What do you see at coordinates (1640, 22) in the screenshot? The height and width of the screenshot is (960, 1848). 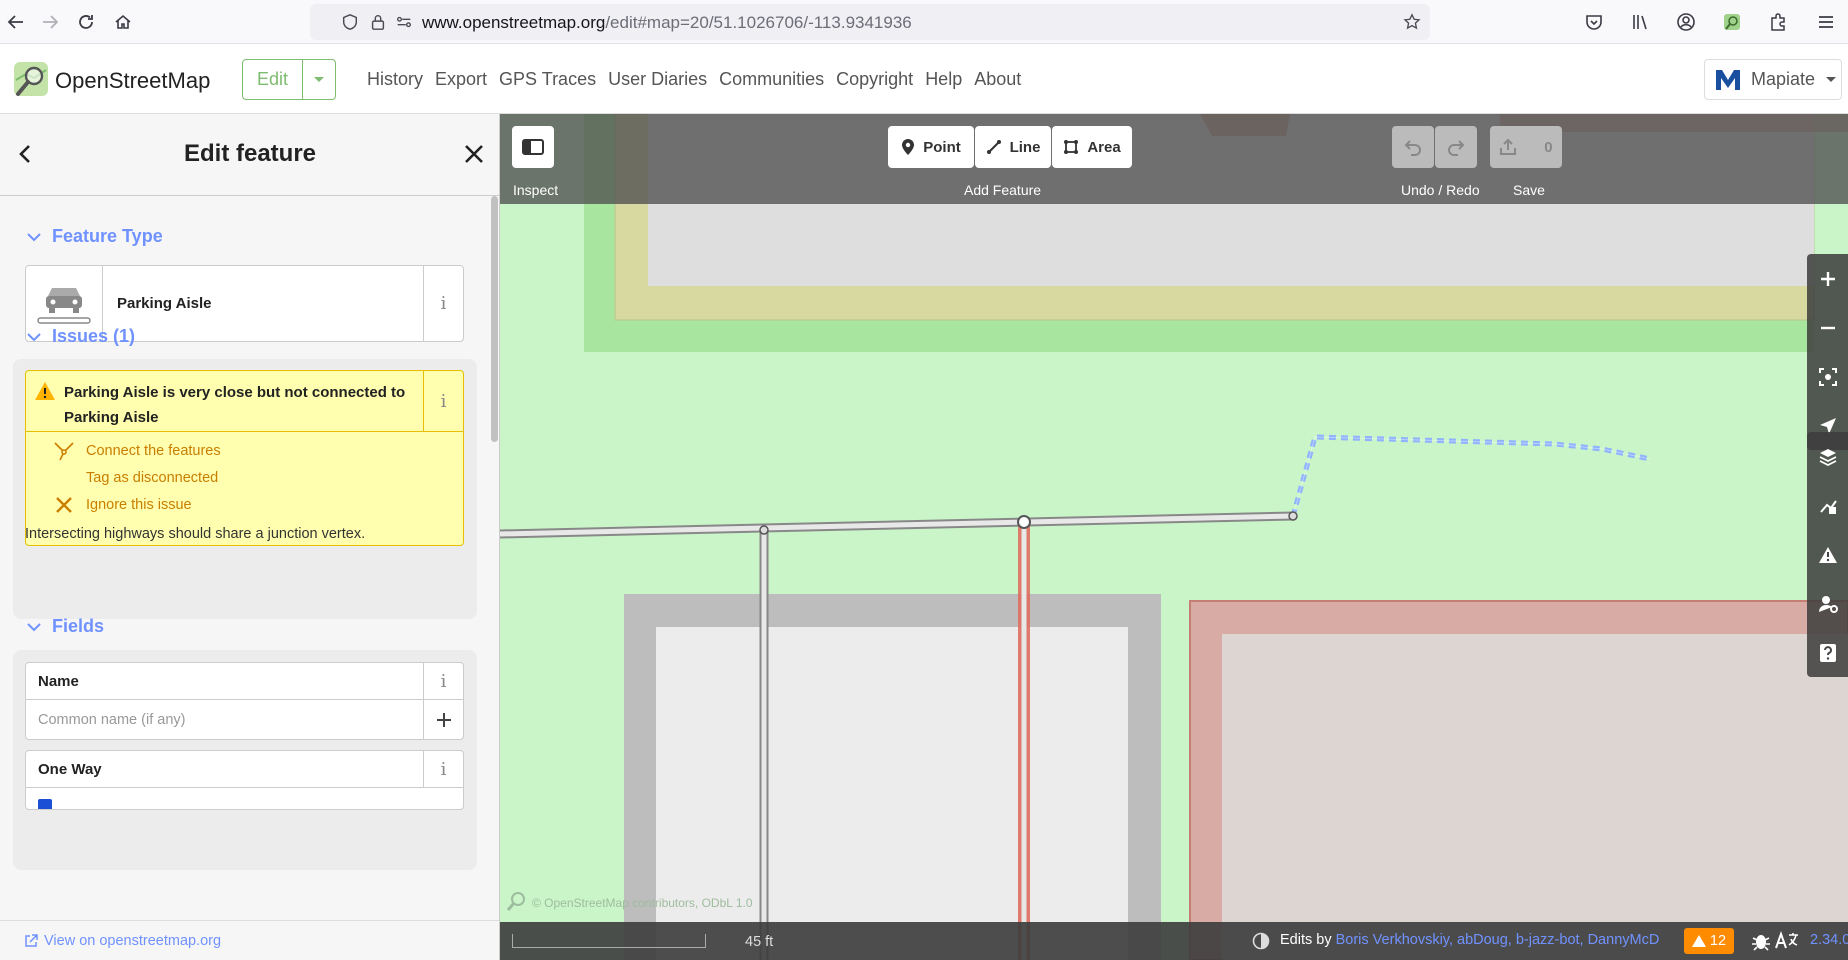 I see `library-icon` at bounding box center [1640, 22].